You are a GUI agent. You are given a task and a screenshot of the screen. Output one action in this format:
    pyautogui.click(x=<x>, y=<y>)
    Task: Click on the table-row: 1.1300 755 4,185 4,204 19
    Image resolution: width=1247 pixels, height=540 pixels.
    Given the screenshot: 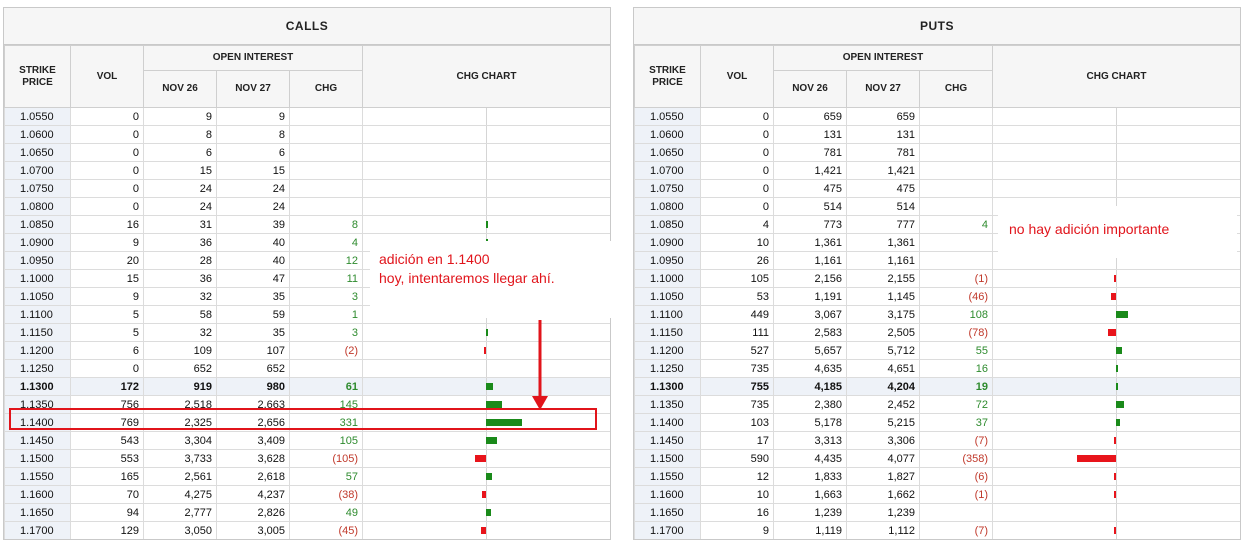 What is the action you would take?
    pyautogui.click(x=937, y=386)
    